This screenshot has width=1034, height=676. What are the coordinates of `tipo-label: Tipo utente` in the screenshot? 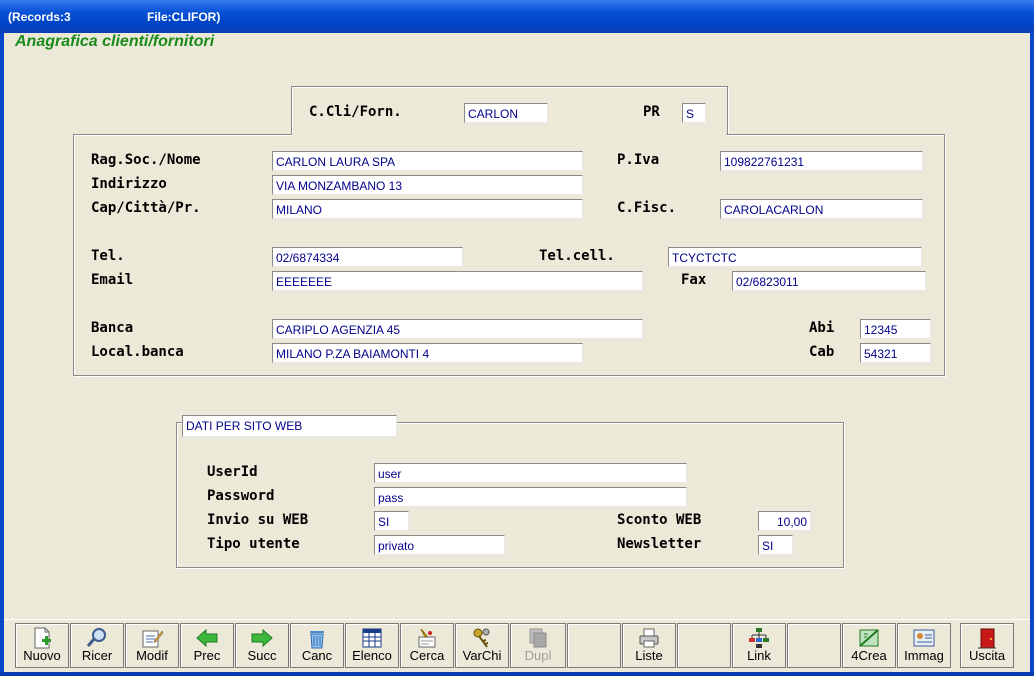 It's located at (253, 544).